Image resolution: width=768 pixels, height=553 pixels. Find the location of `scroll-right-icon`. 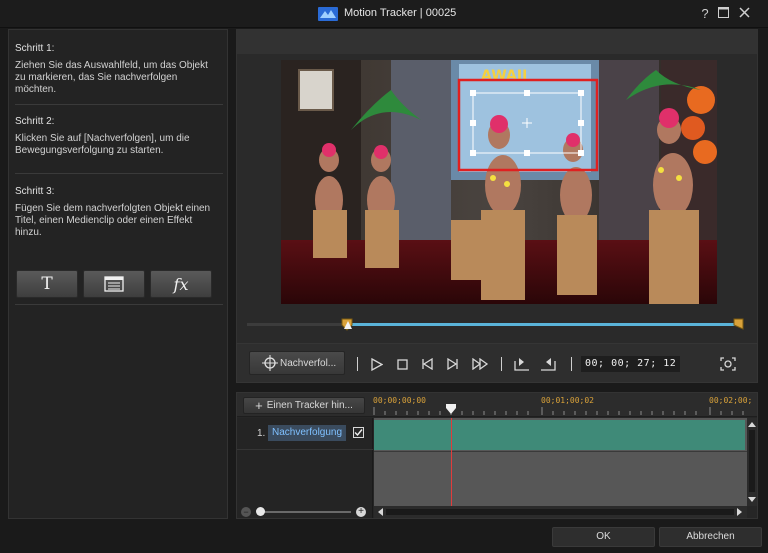

scroll-right-icon is located at coordinates (739, 512).